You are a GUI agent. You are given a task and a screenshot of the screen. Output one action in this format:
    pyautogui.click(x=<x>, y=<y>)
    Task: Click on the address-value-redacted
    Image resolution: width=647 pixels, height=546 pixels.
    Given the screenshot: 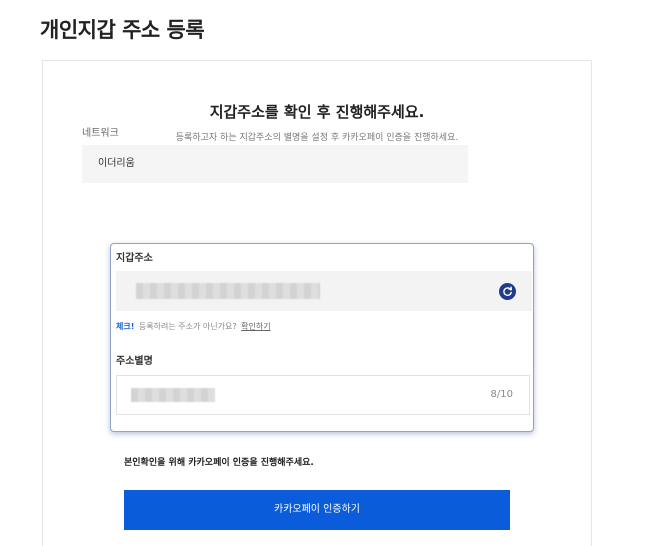 What is the action you would take?
    pyautogui.click(x=228, y=291)
    